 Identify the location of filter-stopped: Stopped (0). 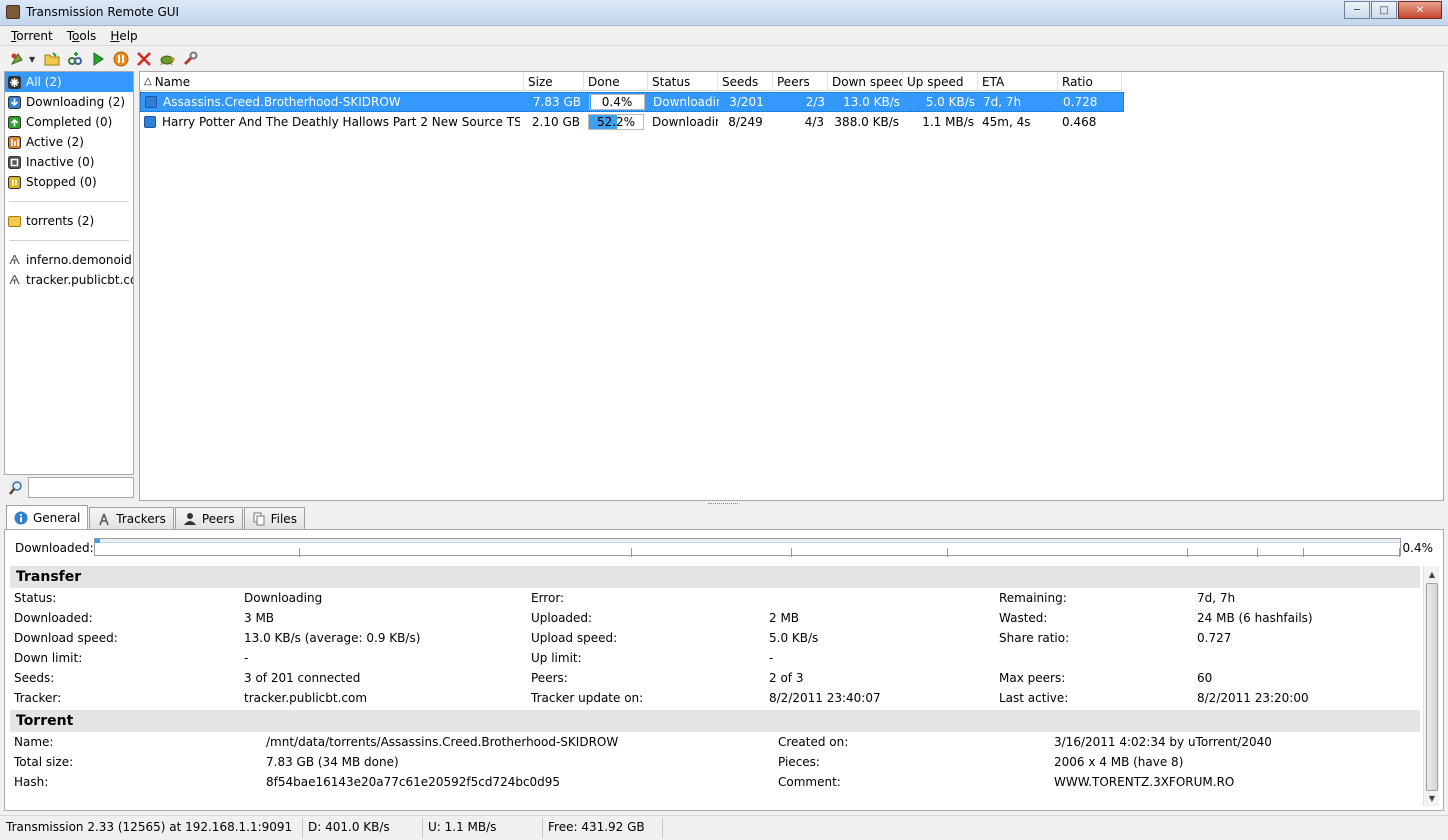
(69, 182).